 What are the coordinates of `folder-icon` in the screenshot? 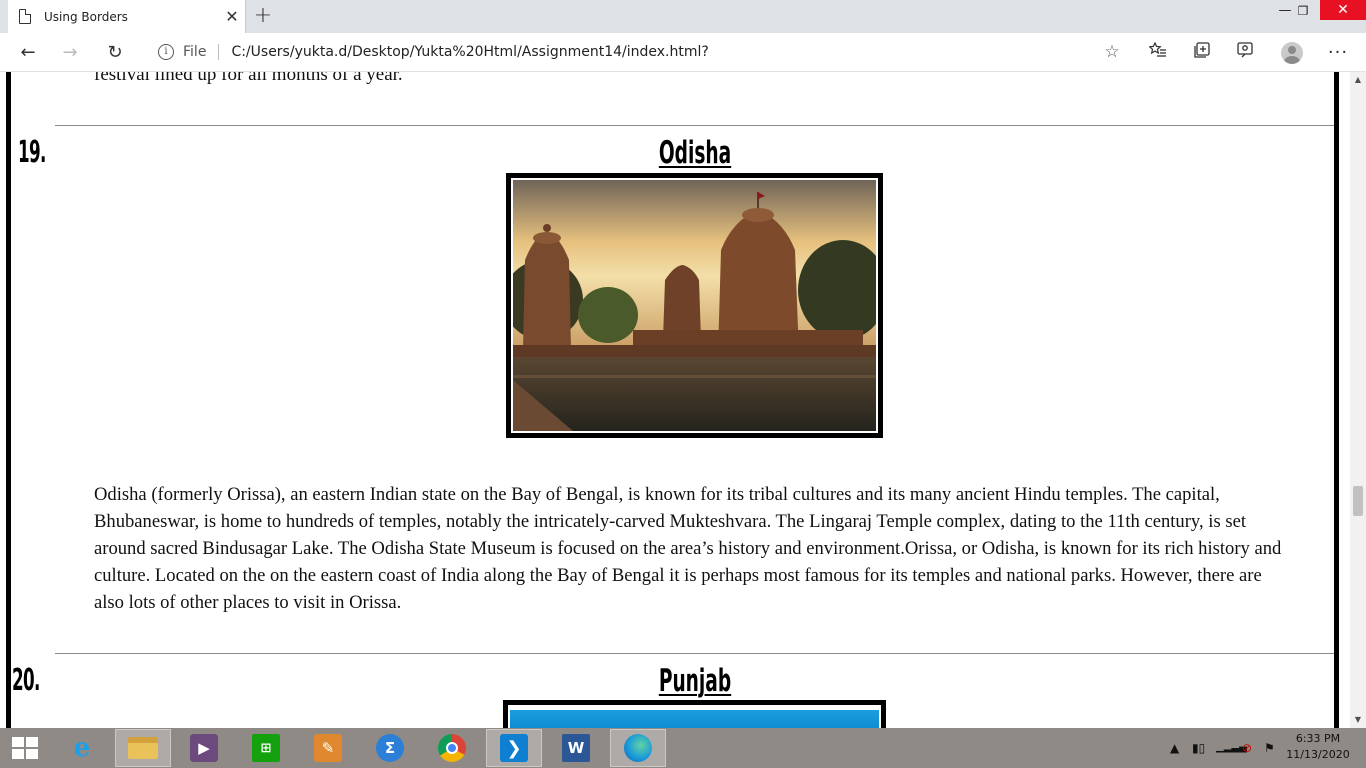 It's located at (143, 748).